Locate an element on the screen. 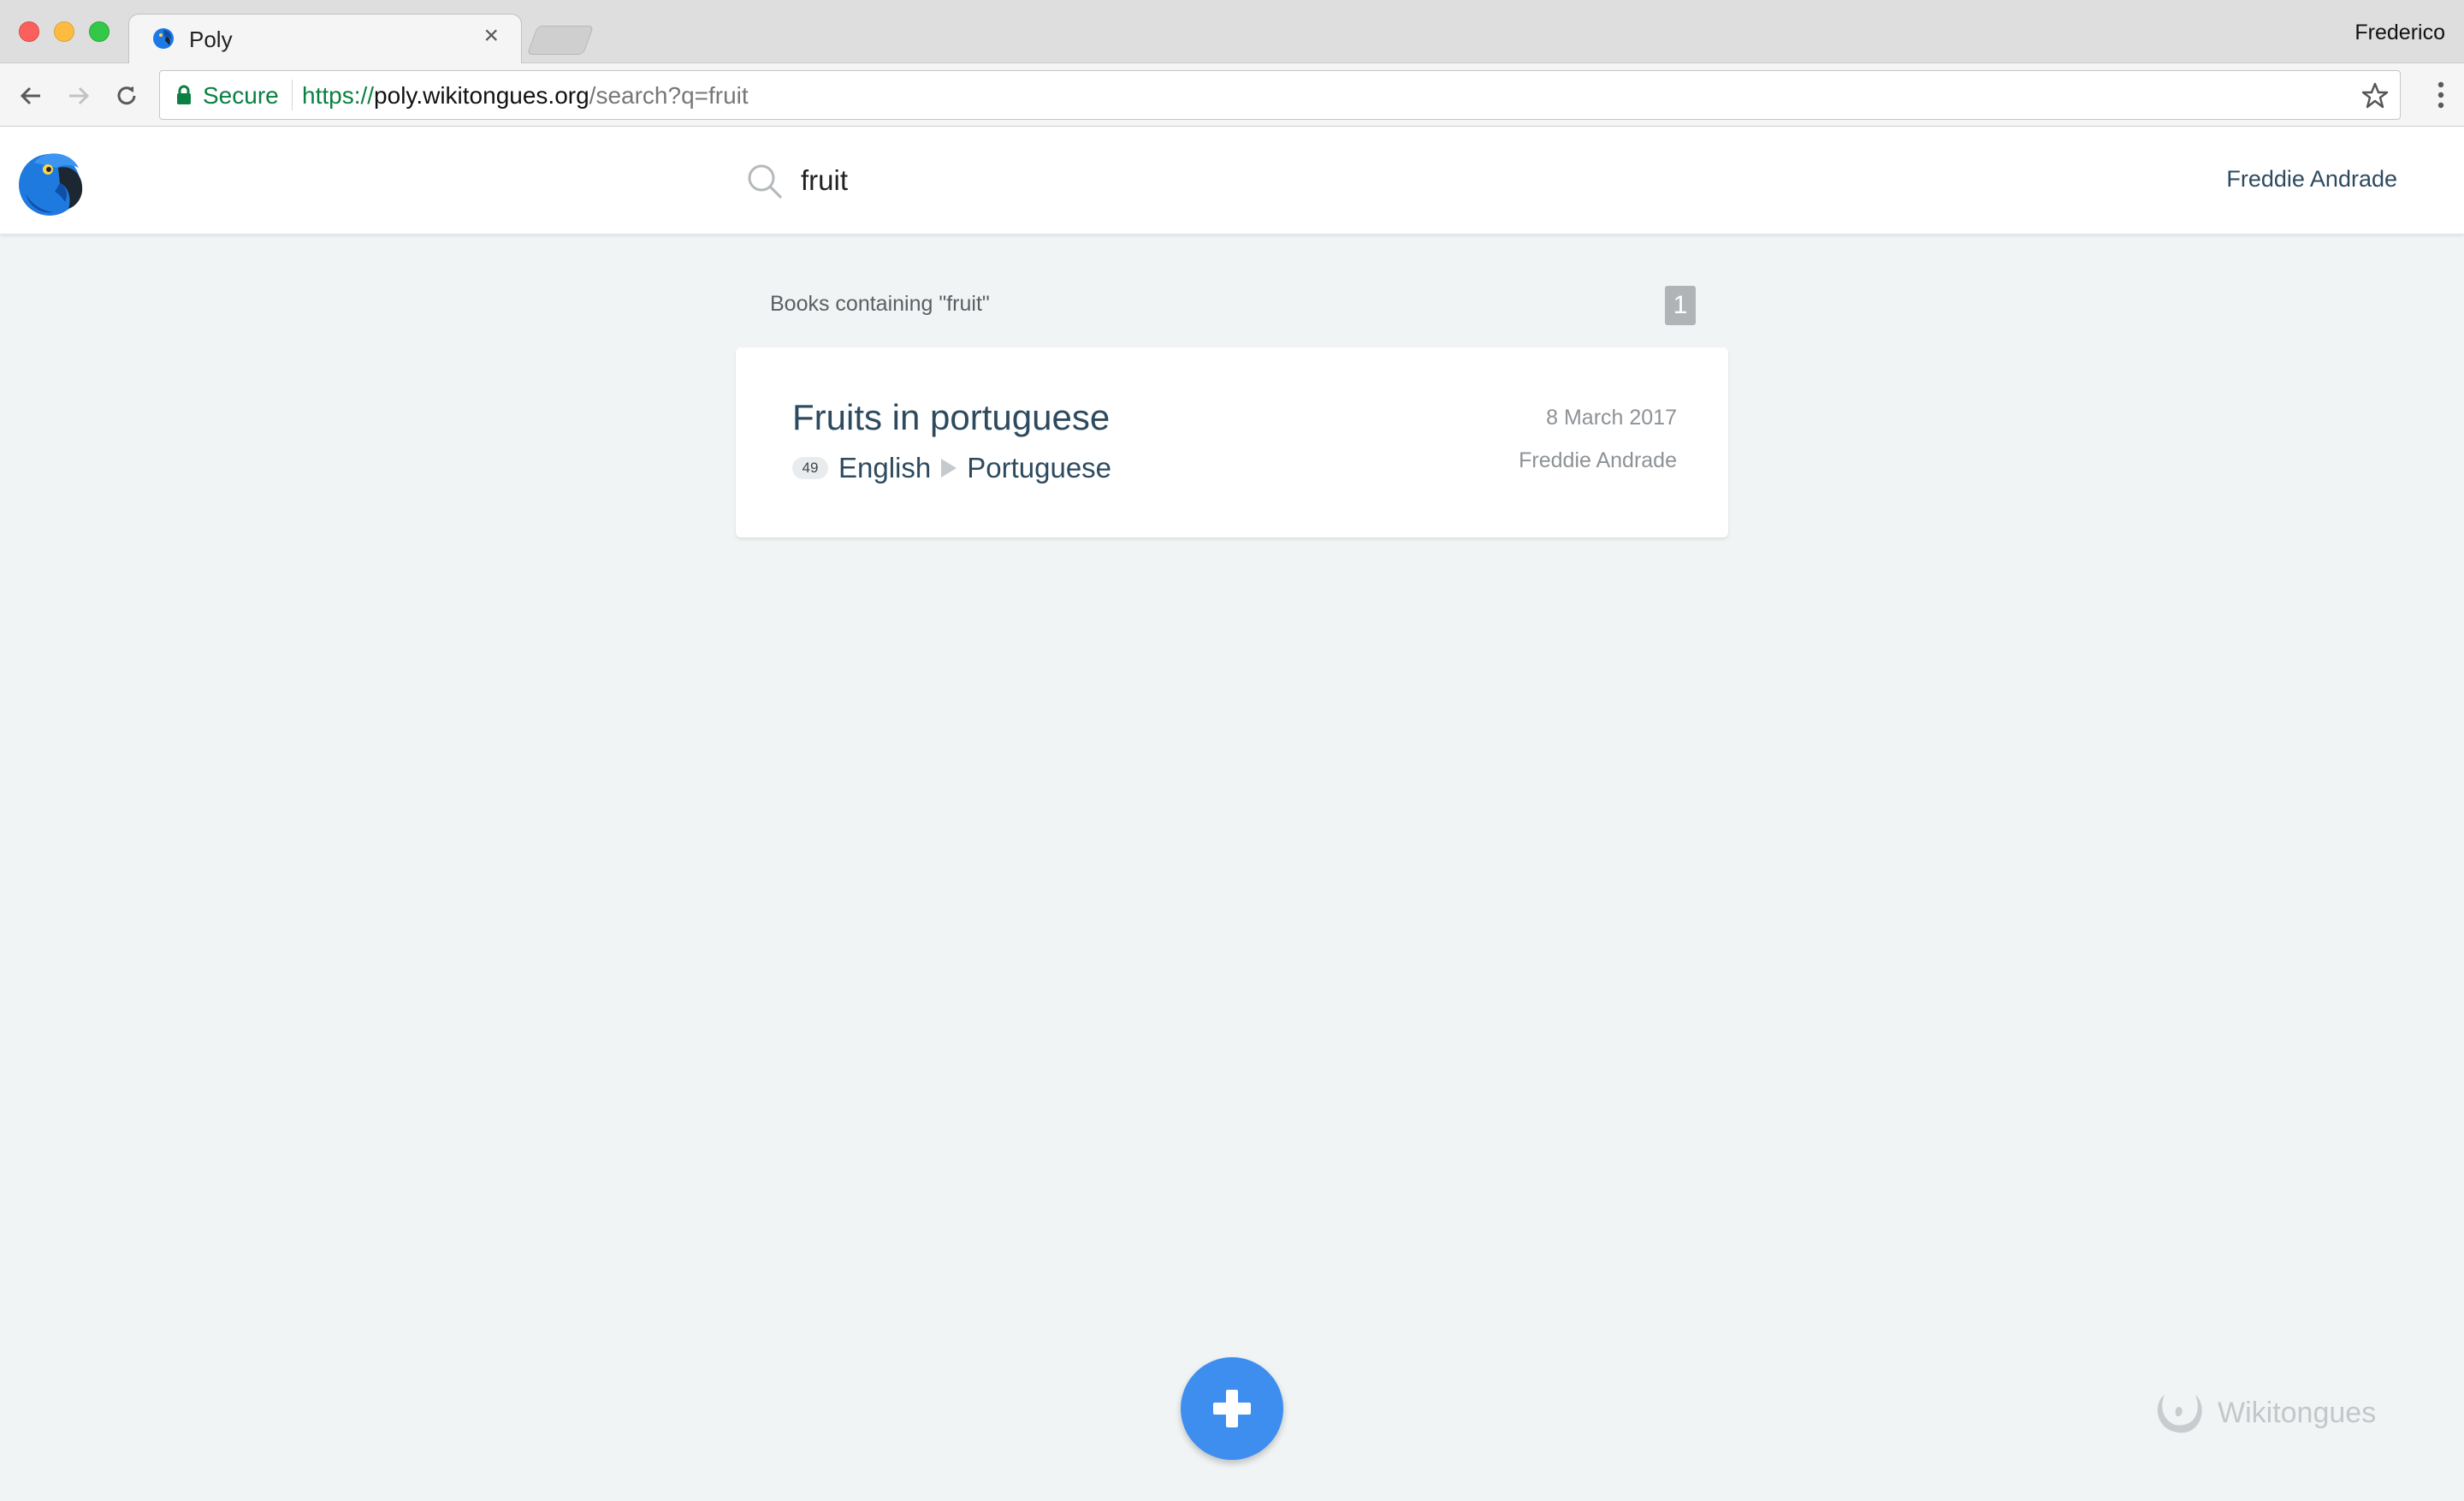 The image size is (2464, 1501). back-button is located at coordinates (31, 96).